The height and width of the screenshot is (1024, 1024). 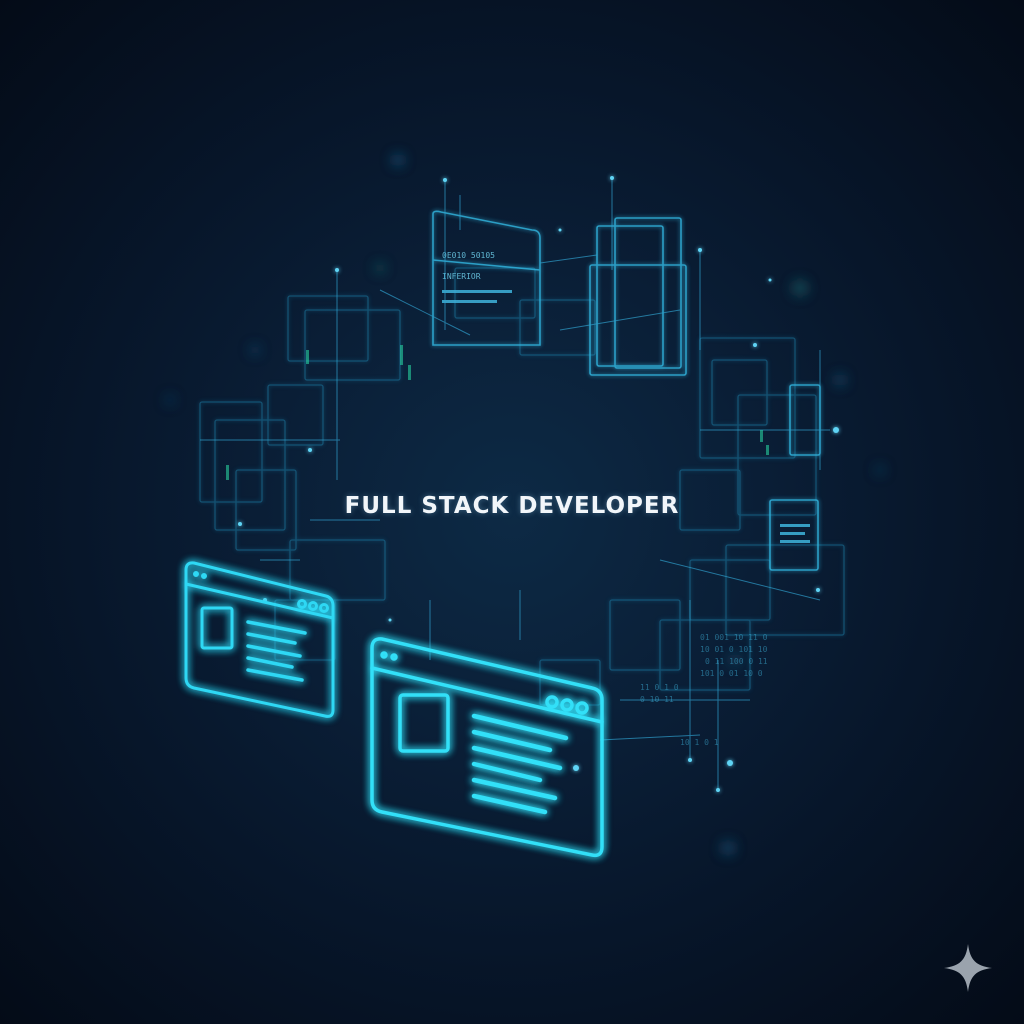 What do you see at coordinates (657, 699) in the screenshot?
I see `svg-text: 0 10 11` at bounding box center [657, 699].